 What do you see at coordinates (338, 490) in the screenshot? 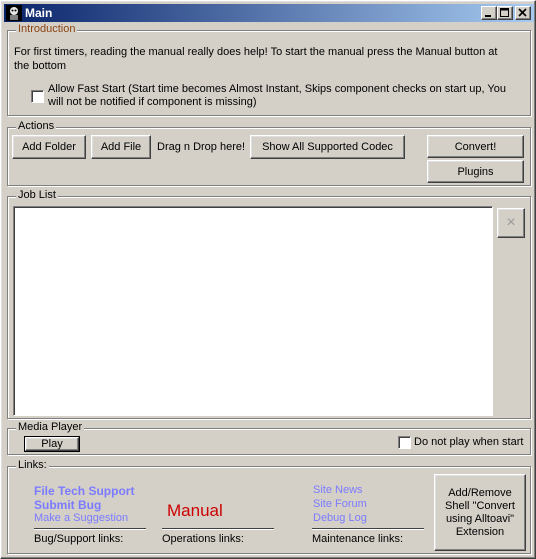
I see `site-news-link: Site News` at bounding box center [338, 490].